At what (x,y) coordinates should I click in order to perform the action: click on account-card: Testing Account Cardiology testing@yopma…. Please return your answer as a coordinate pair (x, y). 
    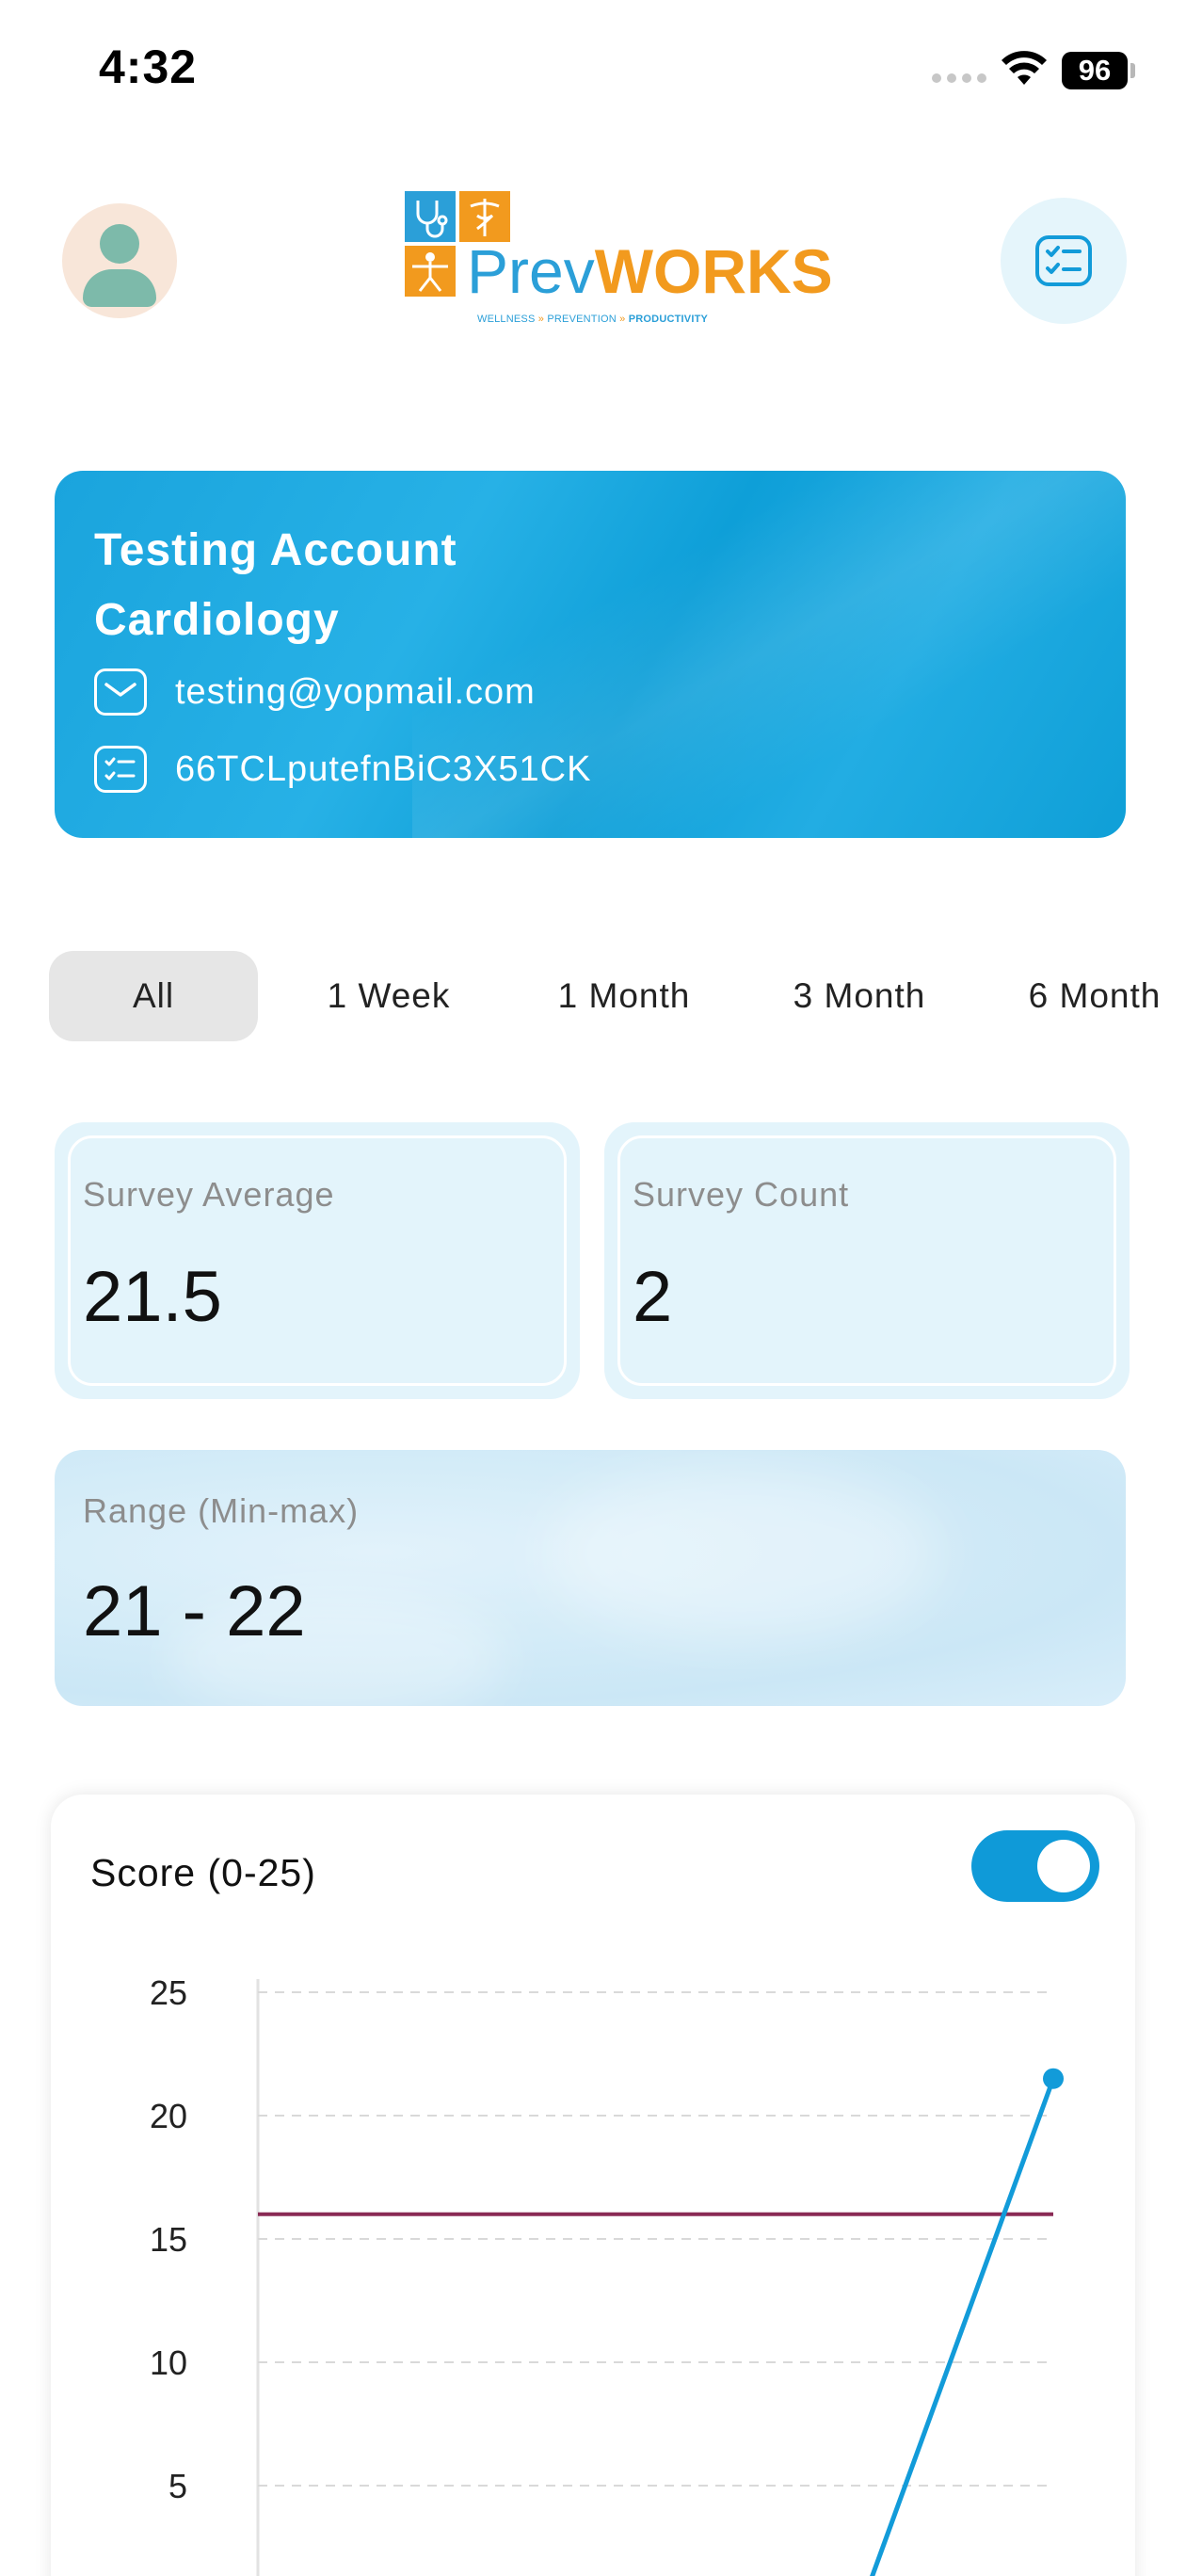
    Looking at the image, I should click on (590, 654).